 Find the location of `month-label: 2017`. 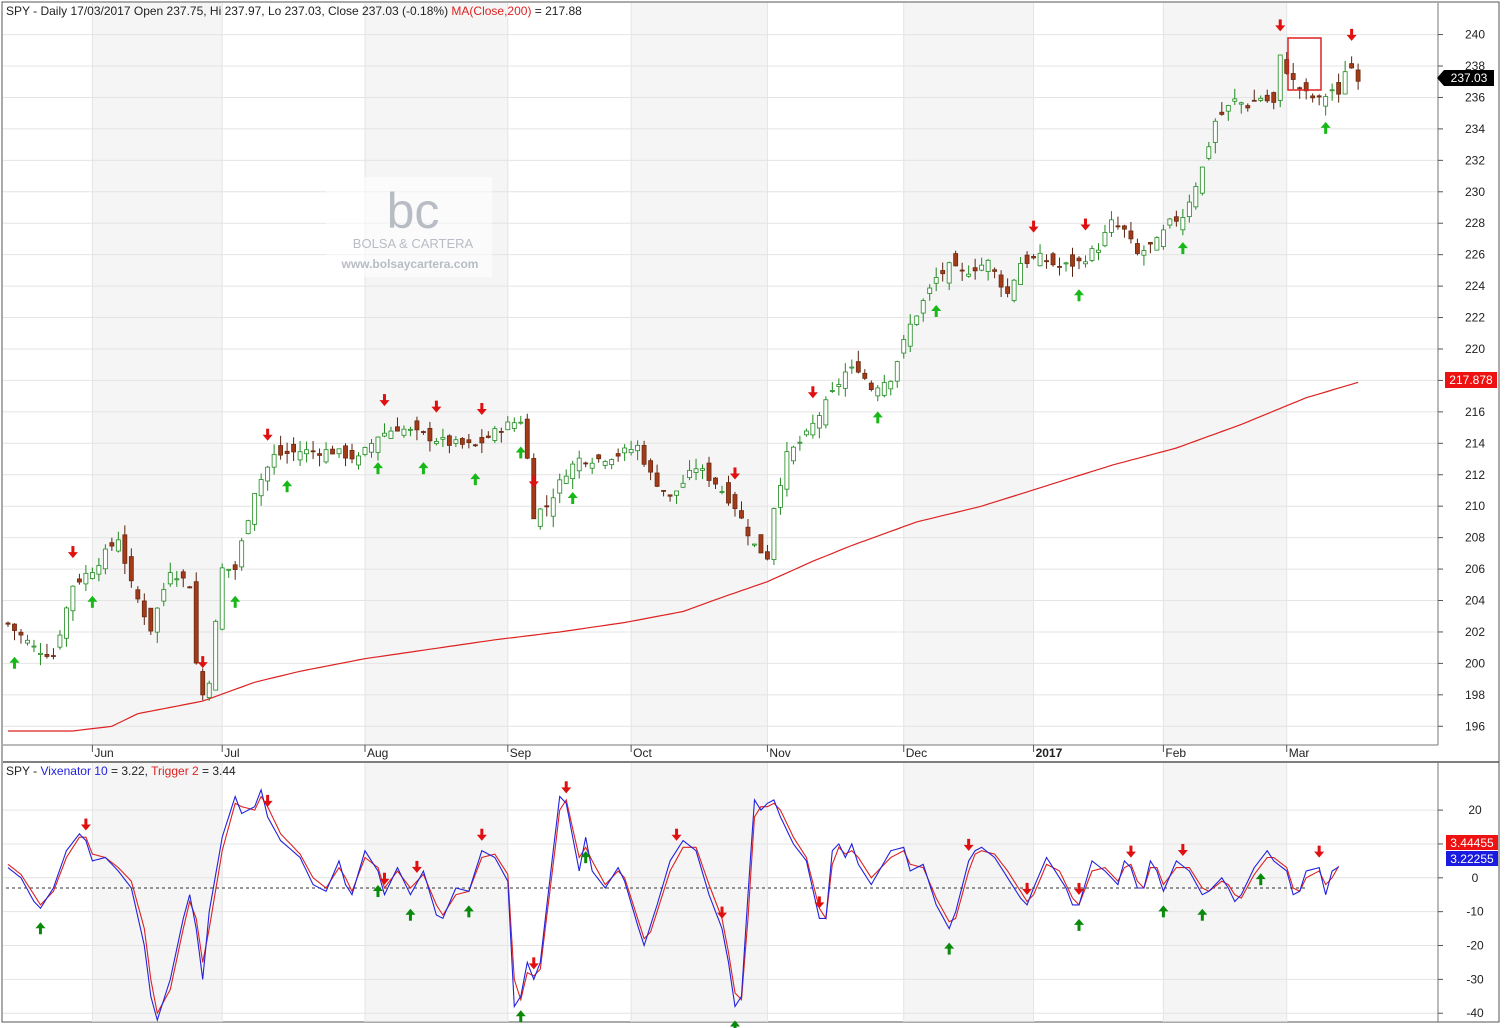

month-label: 2017 is located at coordinates (1049, 753).